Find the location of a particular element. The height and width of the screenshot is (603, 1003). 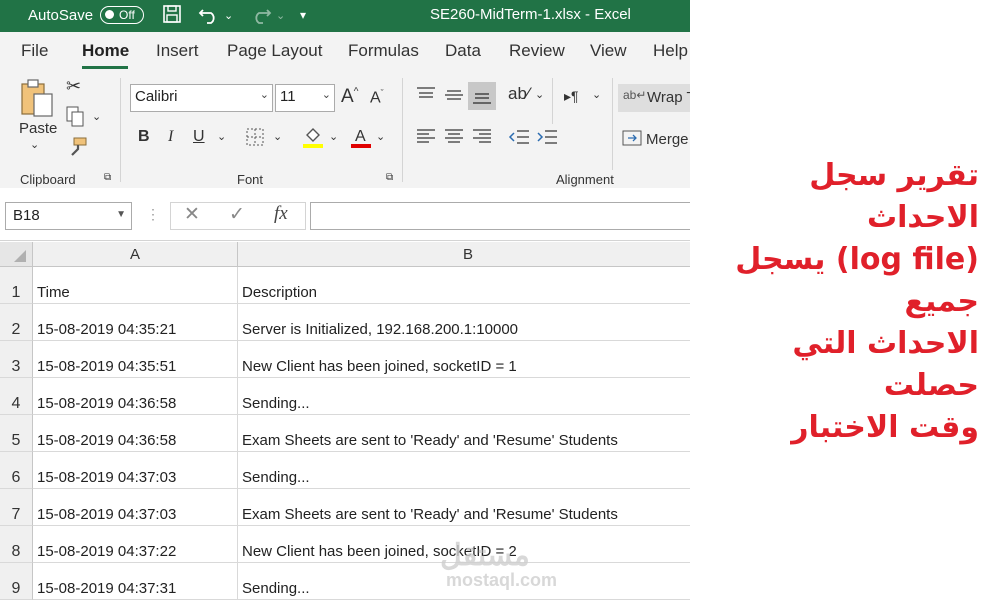

font-color-icon: A is located at coordinates (361, 139).